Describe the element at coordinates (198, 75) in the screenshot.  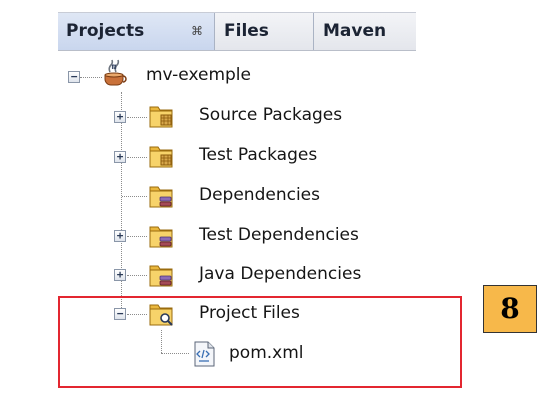
I see `tree-node-mv-exemple: mv-exemple` at that location.